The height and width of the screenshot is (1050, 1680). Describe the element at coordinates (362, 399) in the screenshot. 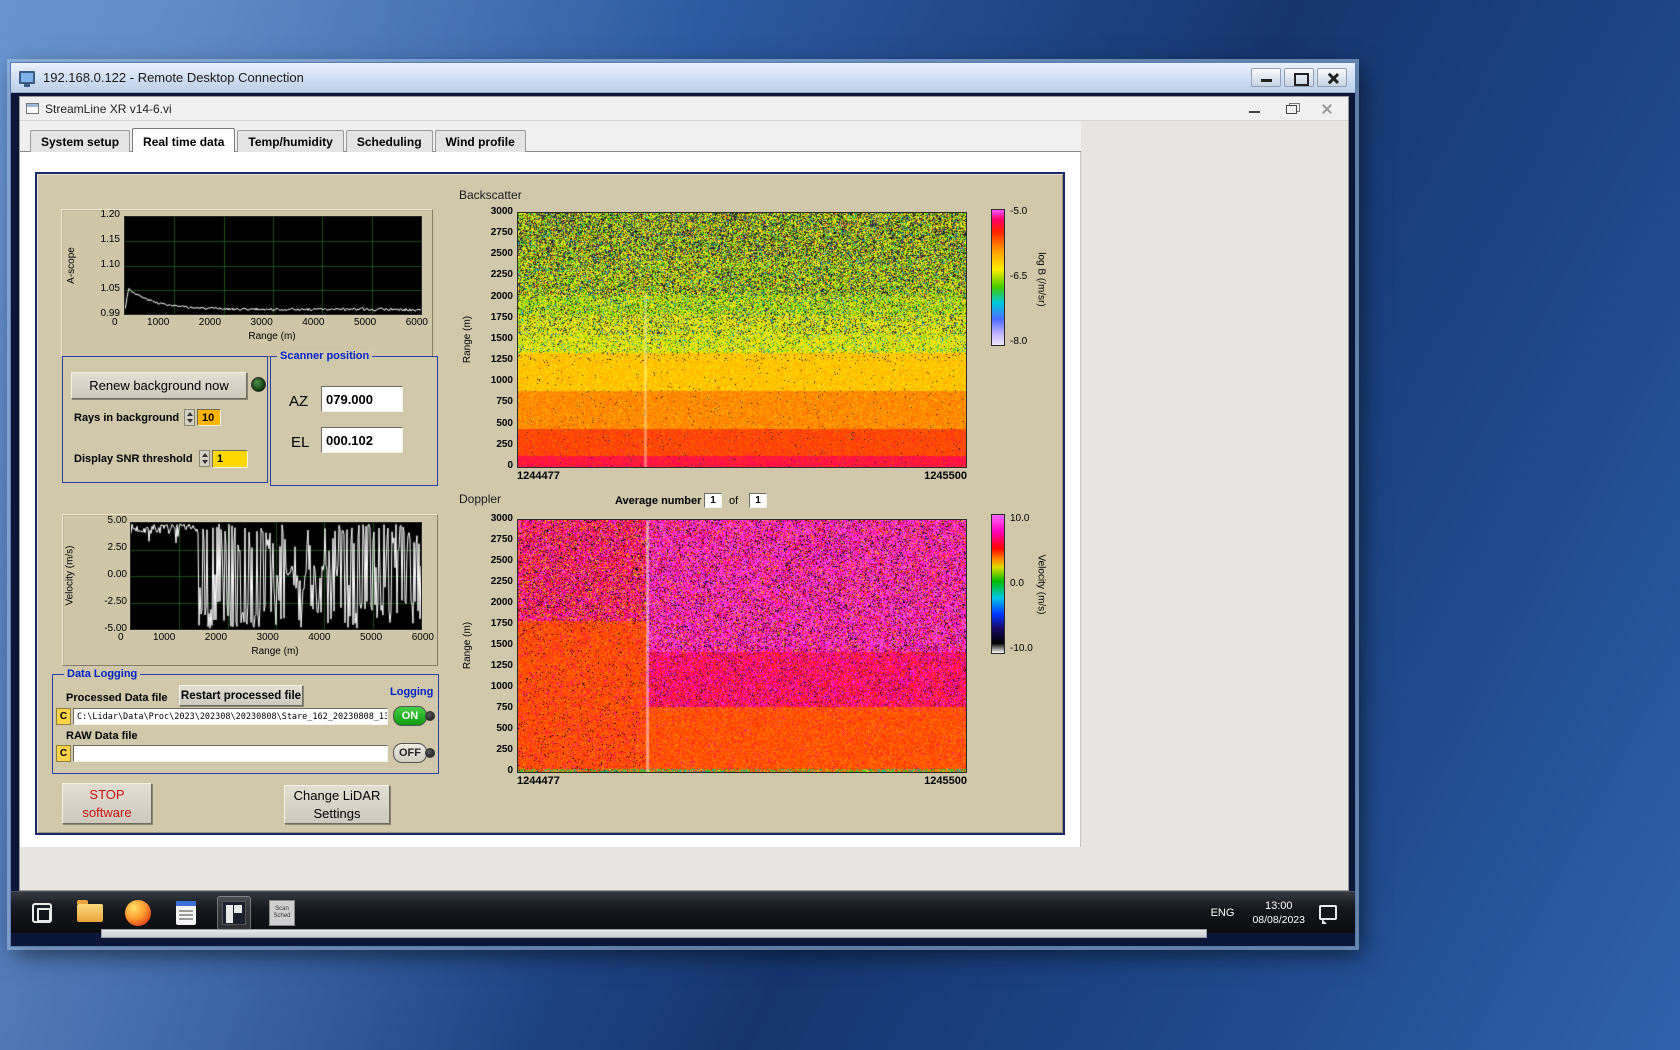

I see `az-value-field: 079.000` at that location.